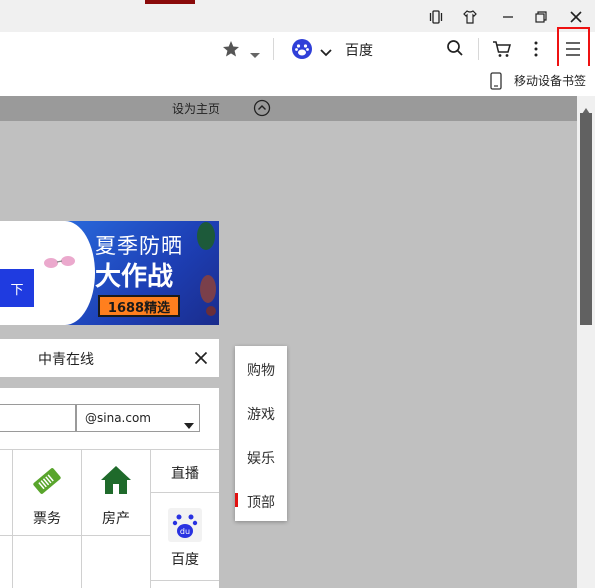 This screenshot has height=588, width=595. I want to click on house-icon, so click(116, 482).